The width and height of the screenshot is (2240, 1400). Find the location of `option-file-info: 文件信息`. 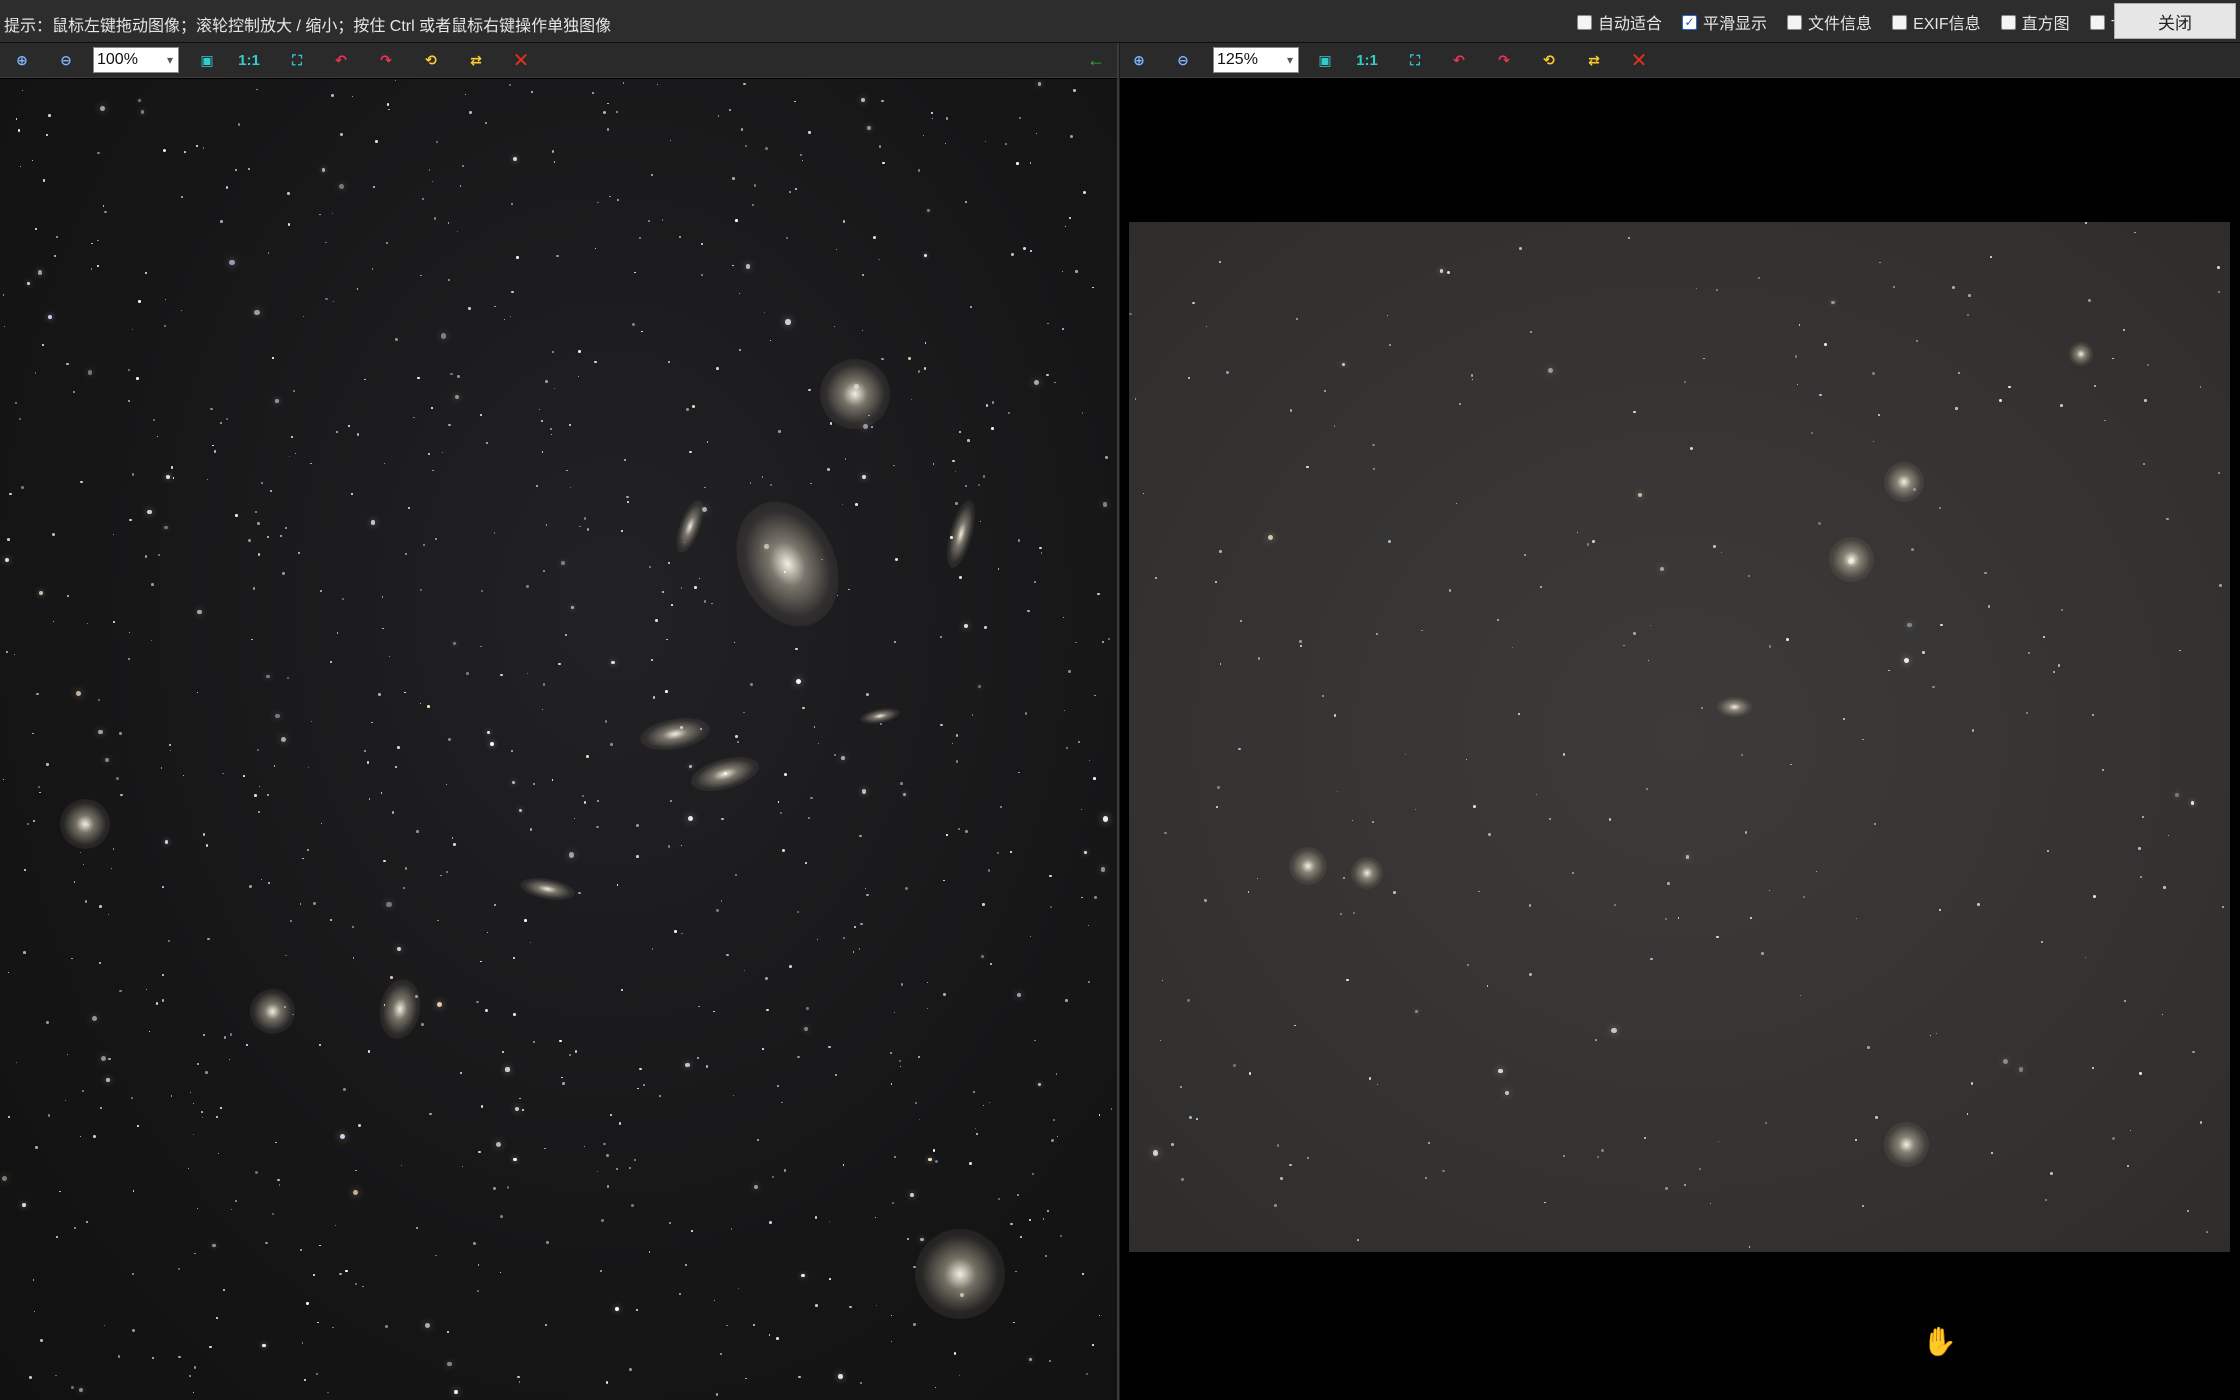

option-file-info: 文件信息 is located at coordinates (1829, 22).